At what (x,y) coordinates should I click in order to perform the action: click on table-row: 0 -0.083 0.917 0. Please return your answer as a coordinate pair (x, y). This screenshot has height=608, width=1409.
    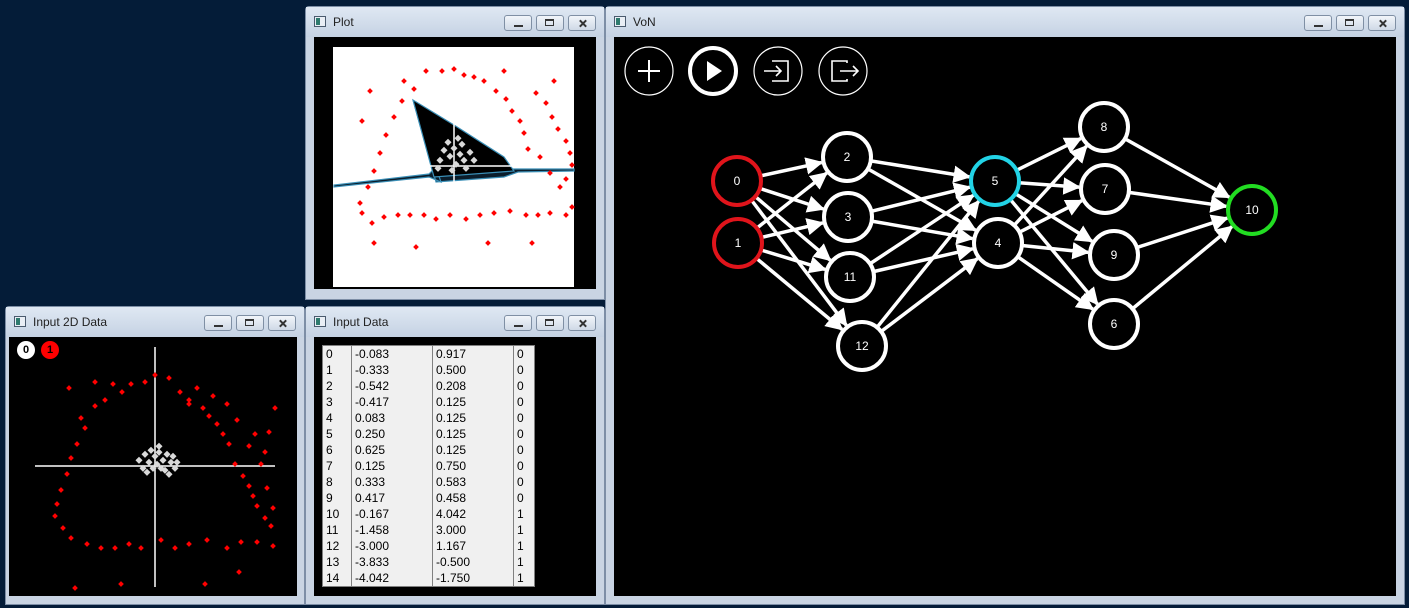
    Looking at the image, I should click on (428, 354).